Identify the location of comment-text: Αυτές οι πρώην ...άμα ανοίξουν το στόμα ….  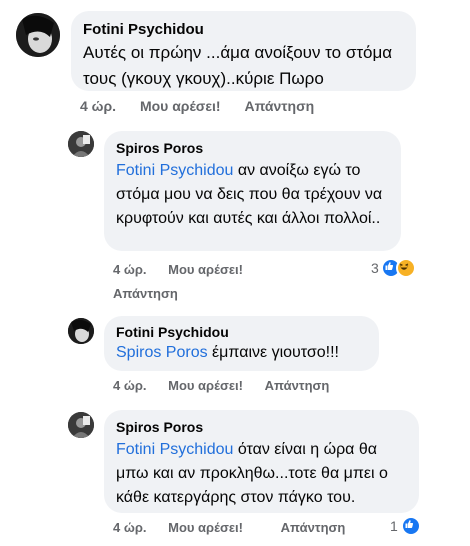
(238, 65).